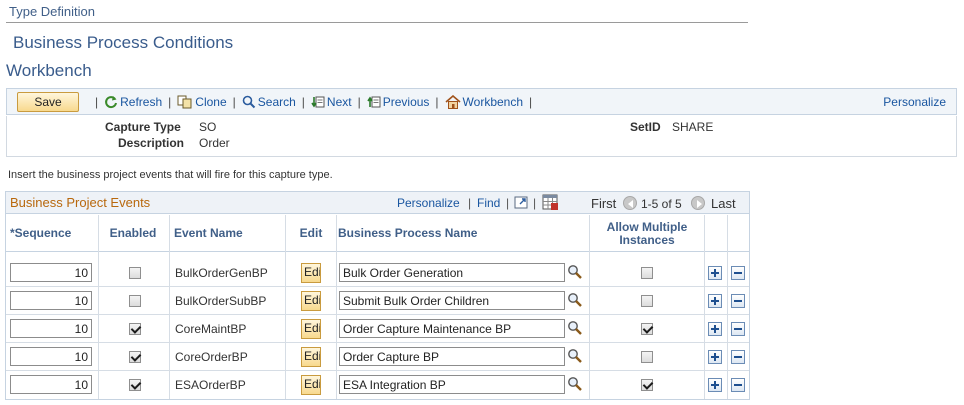 Image resolution: width=964 pixels, height=405 pixels. Describe the element at coordinates (221, 301) in the screenshot. I see `event-name: BulkOrderSubBP` at that location.